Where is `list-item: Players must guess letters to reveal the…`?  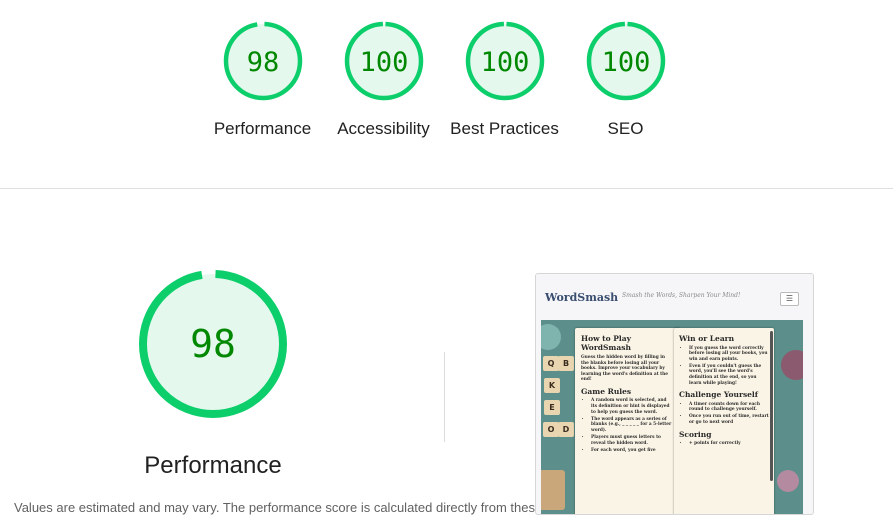
list-item: Players must guess letters to reveal the… is located at coordinates (632, 440).